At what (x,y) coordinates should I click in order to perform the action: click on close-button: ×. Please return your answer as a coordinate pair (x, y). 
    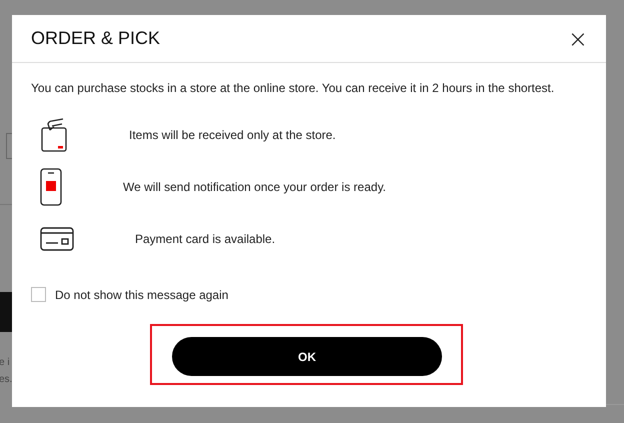
    Looking at the image, I should click on (578, 38).